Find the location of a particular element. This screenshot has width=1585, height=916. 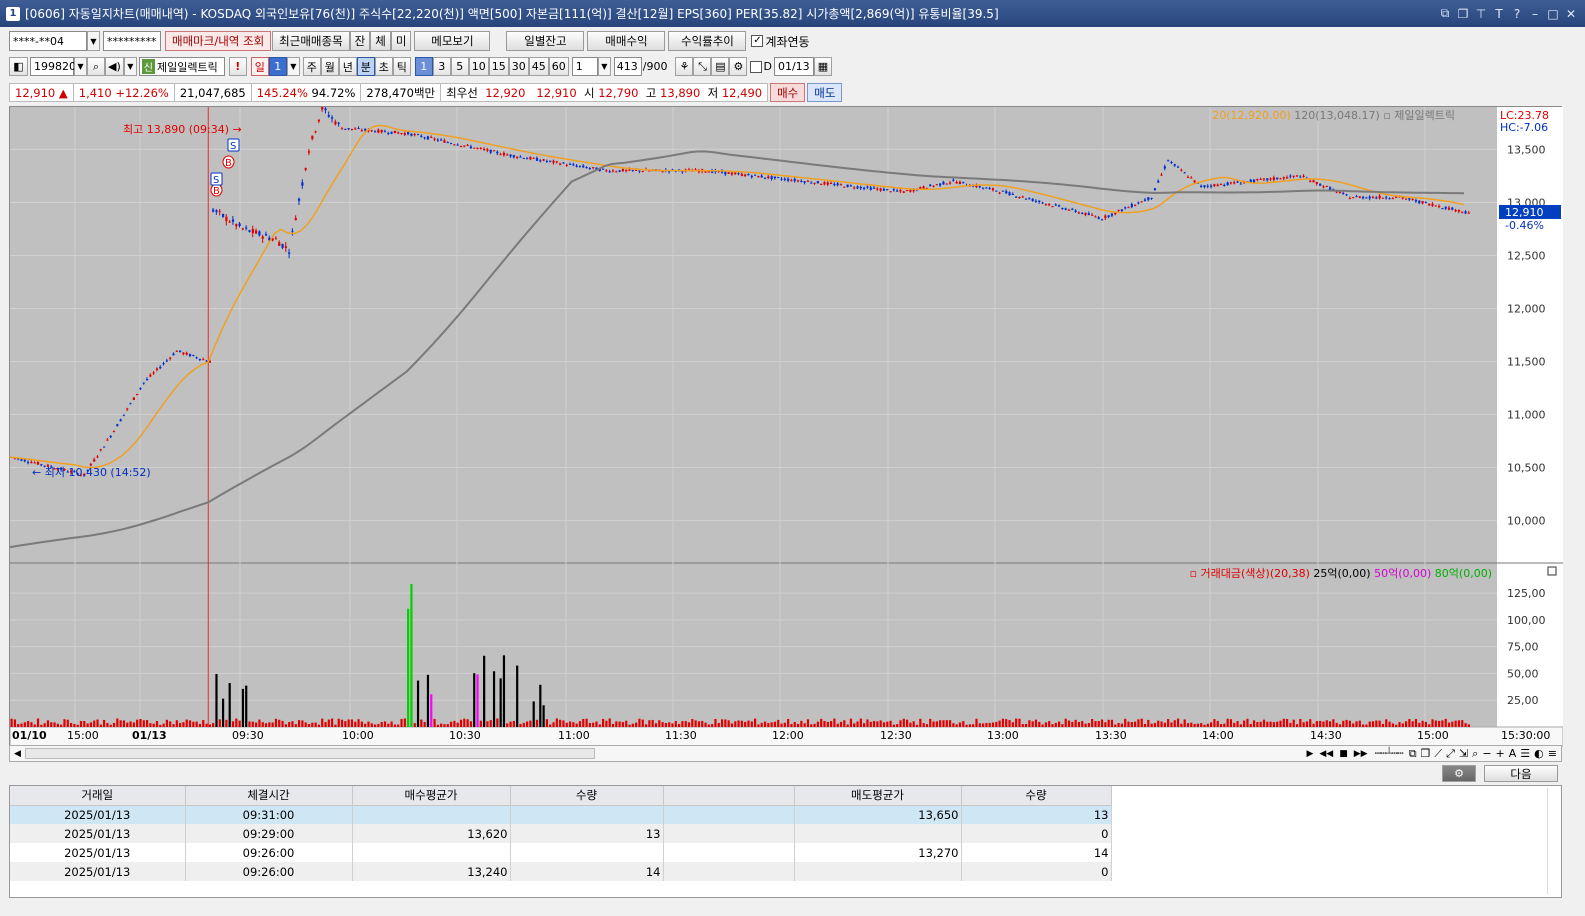

tool-fib-icon: ⤢ is located at coordinates (1450, 754).